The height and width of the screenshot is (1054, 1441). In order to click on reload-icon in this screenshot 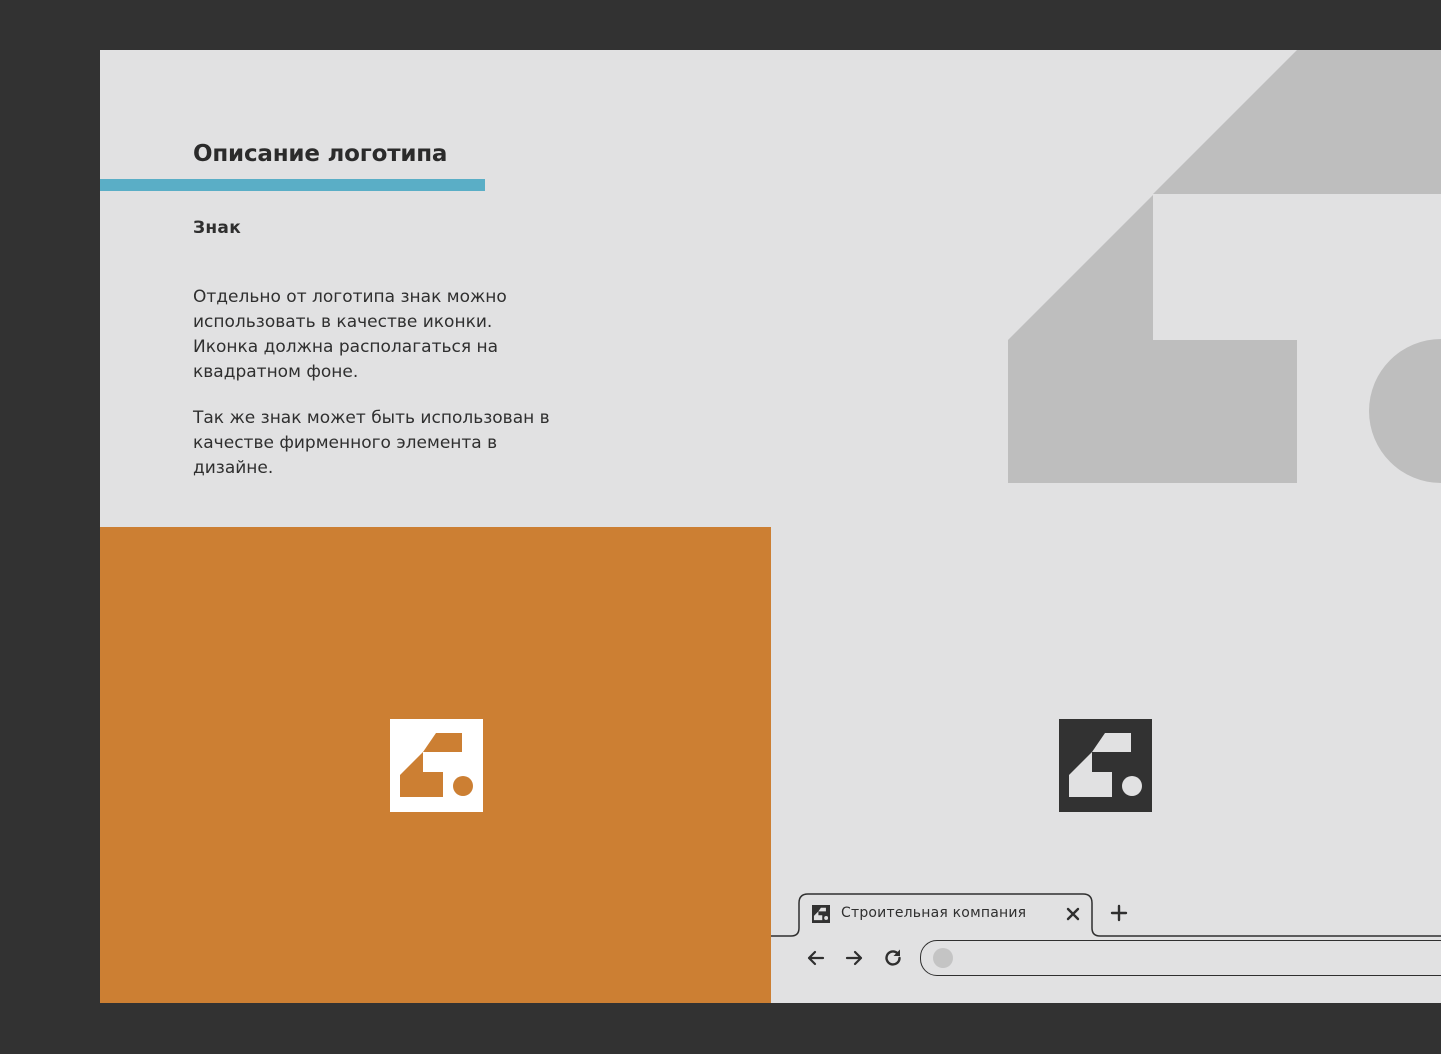, I will do `click(893, 958)`.